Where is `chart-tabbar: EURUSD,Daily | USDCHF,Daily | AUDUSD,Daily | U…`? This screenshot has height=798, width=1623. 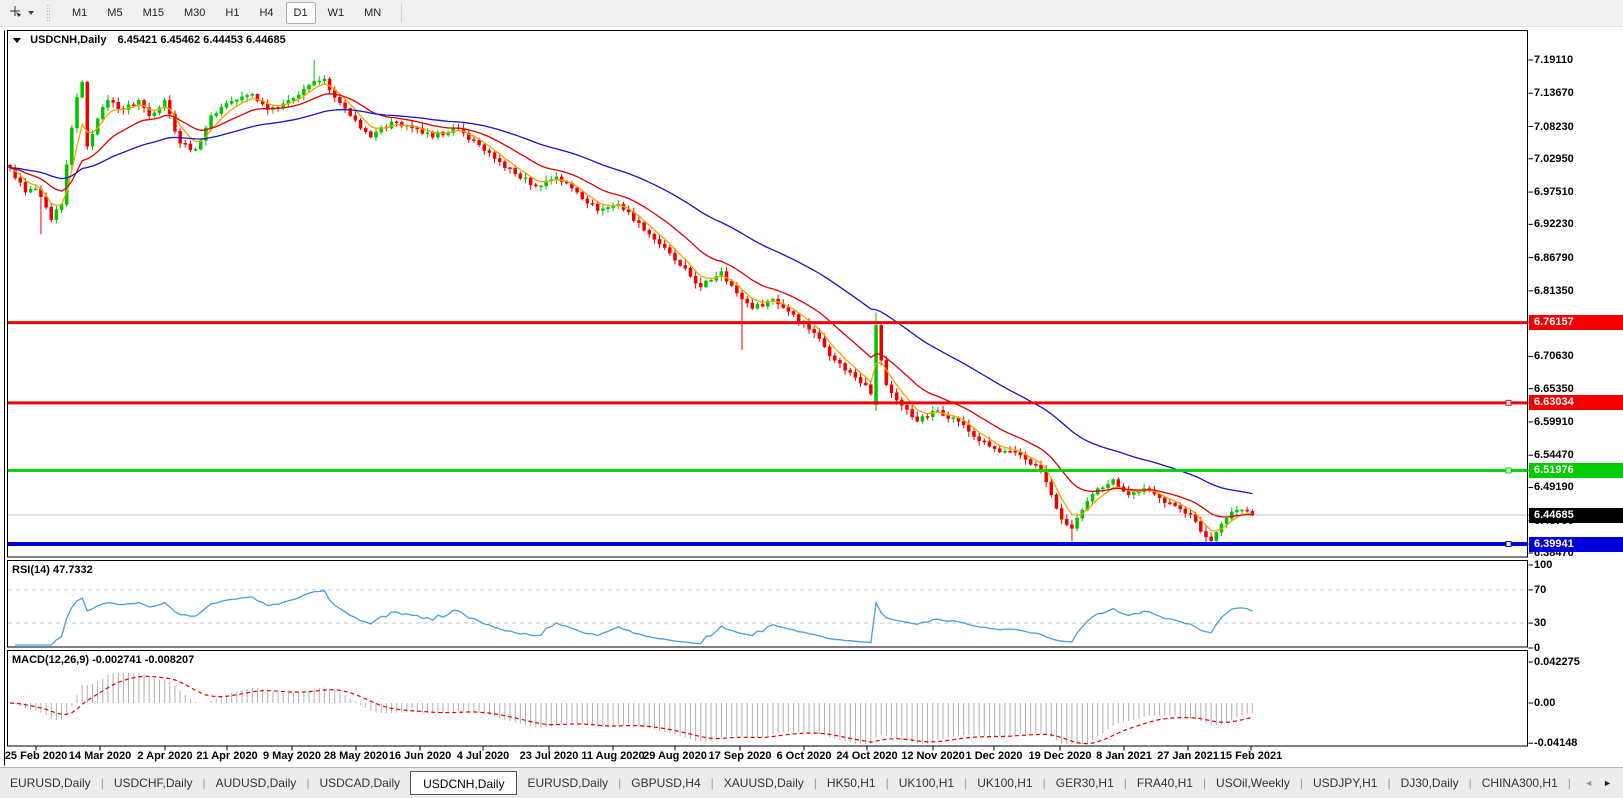 chart-tabbar: EURUSD,Daily | USDCHF,Daily | AUDUSD,Daily | U… is located at coordinates (811, 782).